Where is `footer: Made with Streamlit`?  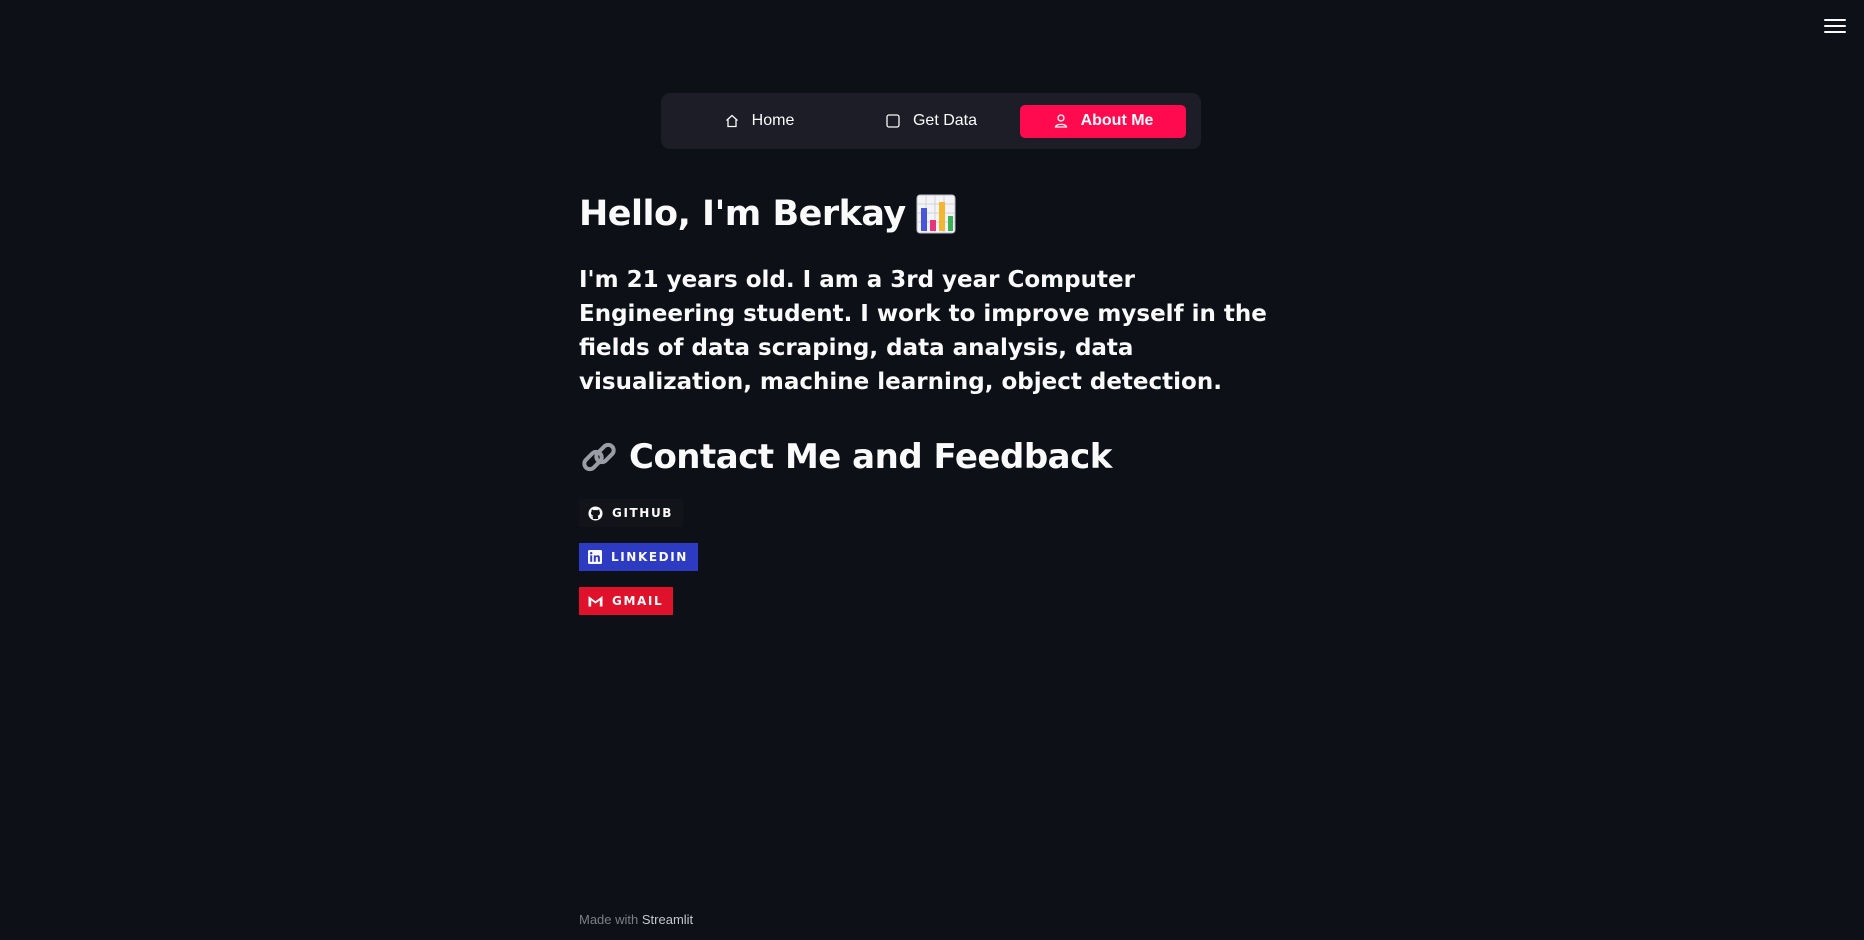 footer: Made with Streamlit is located at coordinates (636, 919).